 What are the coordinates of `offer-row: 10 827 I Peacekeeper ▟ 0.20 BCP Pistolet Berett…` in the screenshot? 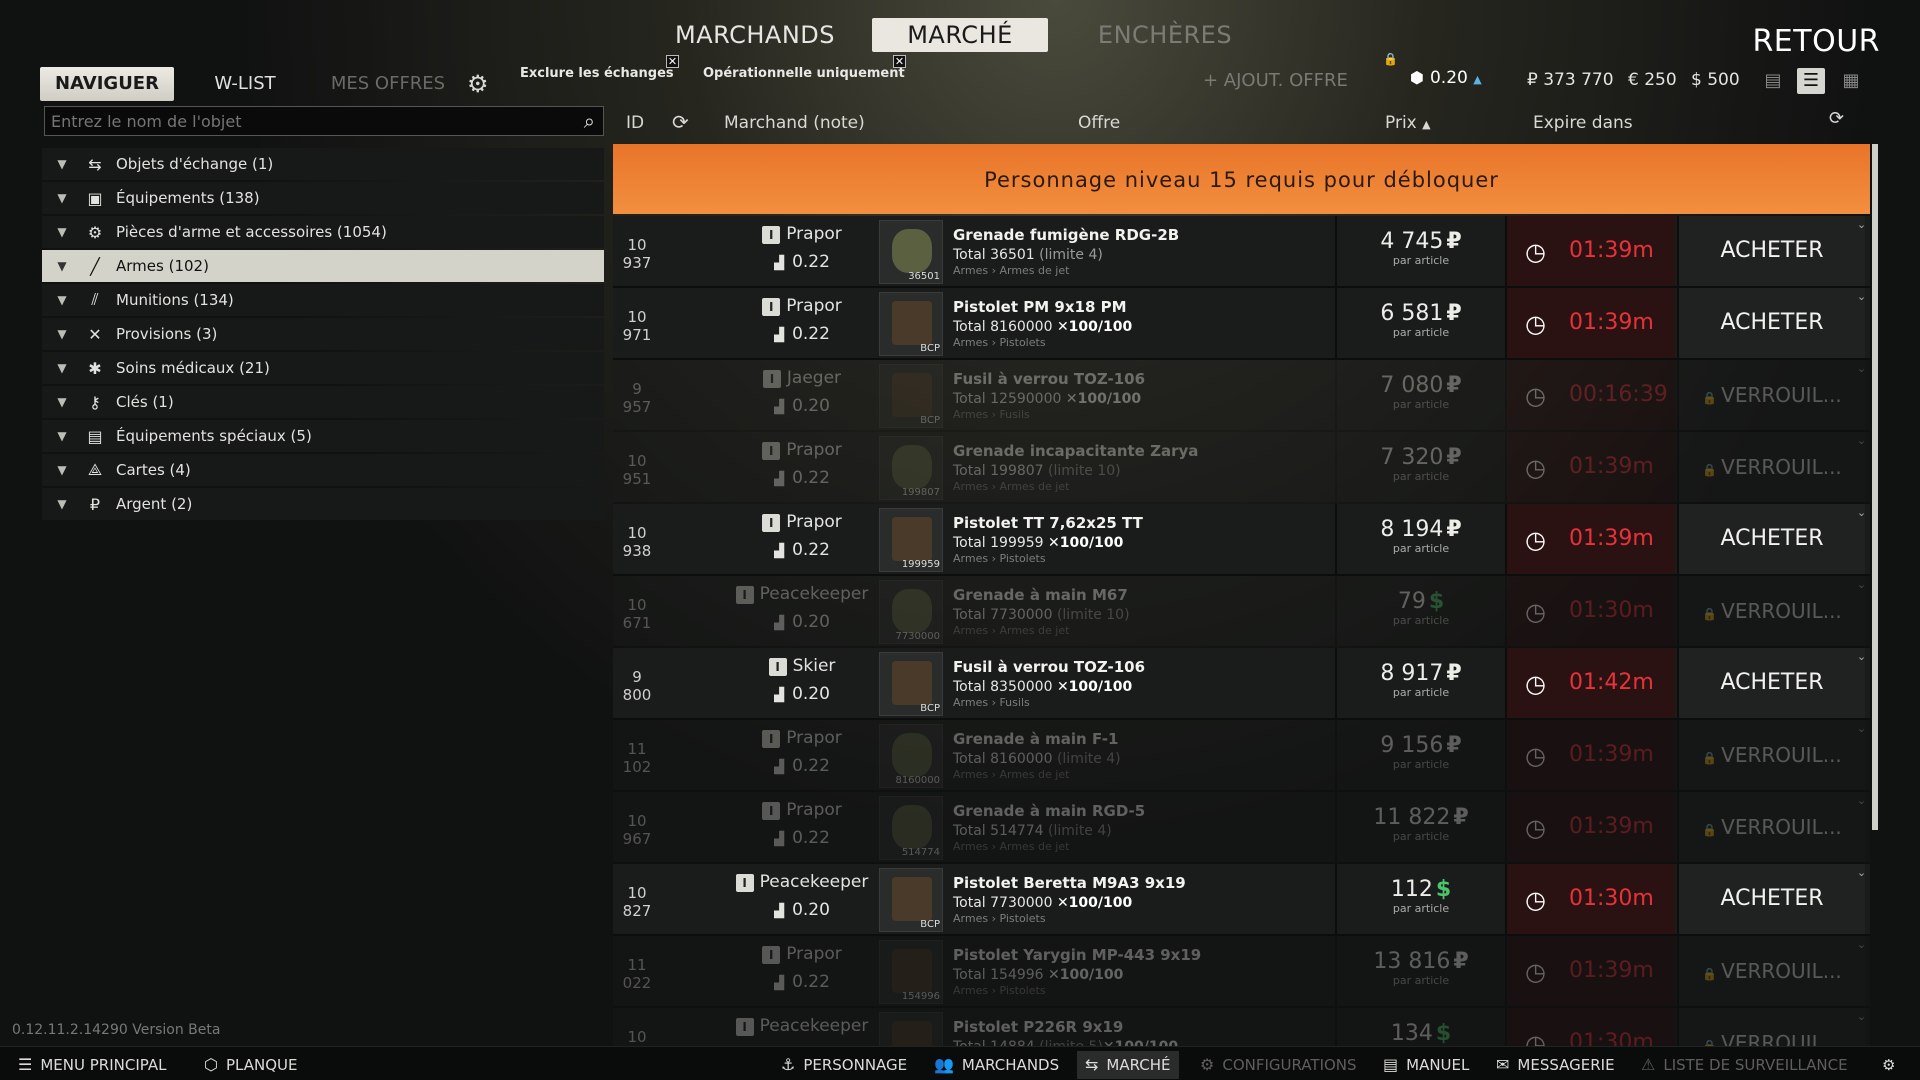 It's located at (1241, 900).